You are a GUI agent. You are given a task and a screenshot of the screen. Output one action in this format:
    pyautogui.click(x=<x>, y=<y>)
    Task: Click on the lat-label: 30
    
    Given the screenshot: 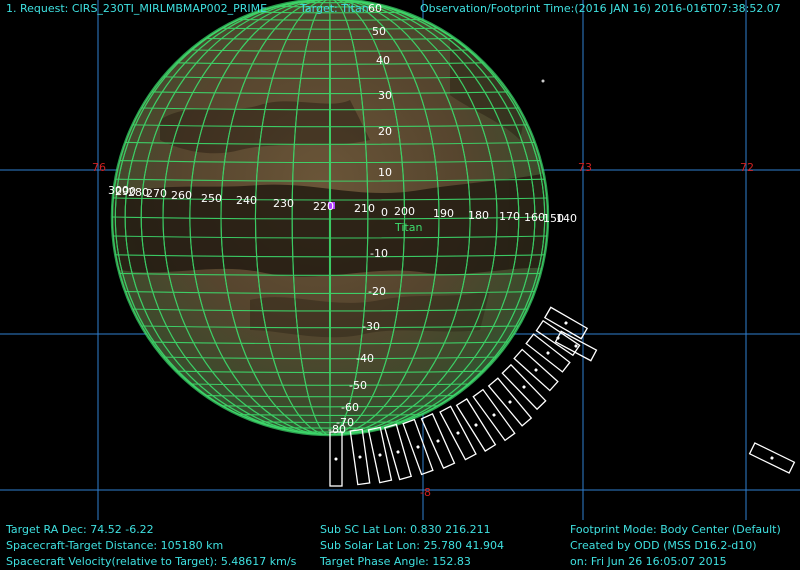 What is the action you would take?
    pyautogui.click(x=385, y=95)
    